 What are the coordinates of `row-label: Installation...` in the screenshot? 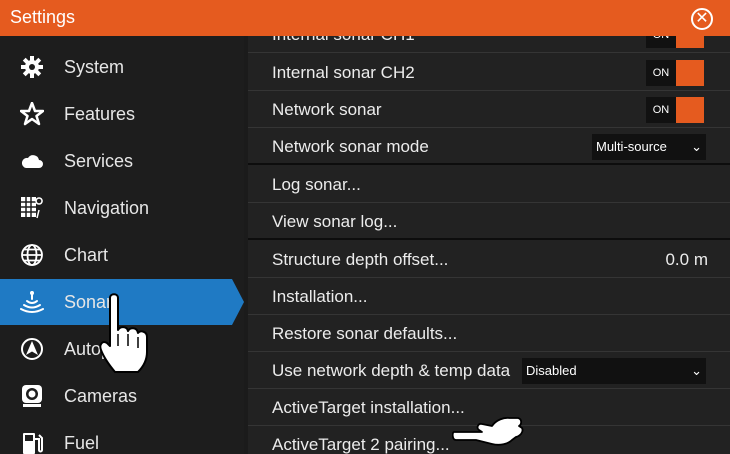 It's located at (320, 296).